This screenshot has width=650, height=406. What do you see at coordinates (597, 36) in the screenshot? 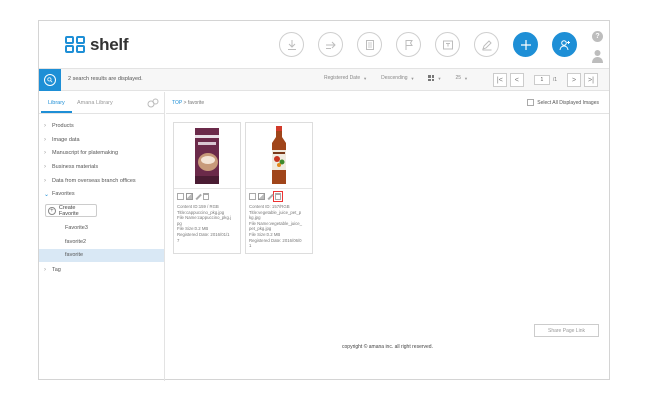
I see `help-button: ?` at bounding box center [597, 36].